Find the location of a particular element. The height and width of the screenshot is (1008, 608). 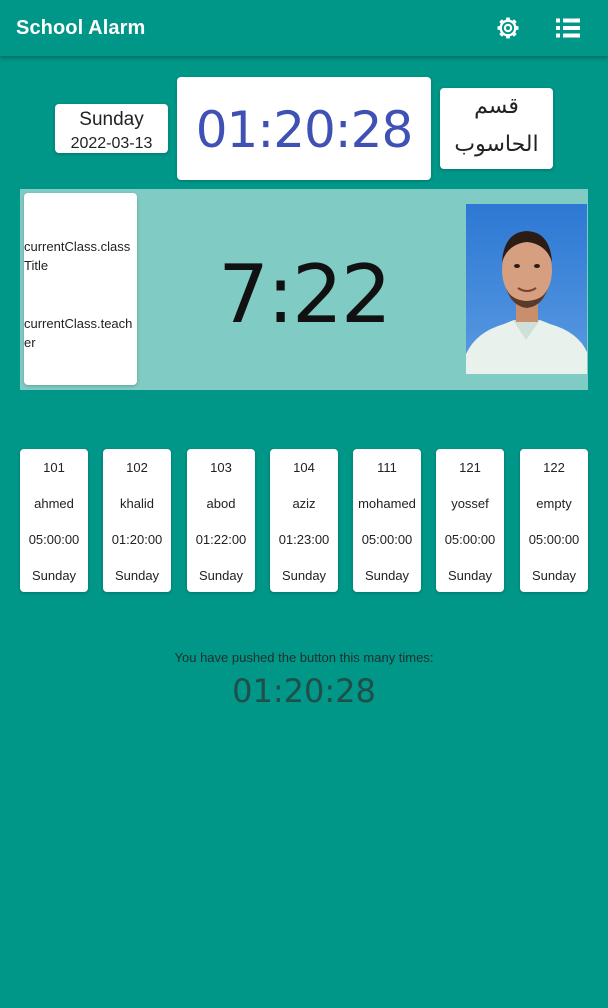

schedule-time: 01:20:00 is located at coordinates (137, 539).